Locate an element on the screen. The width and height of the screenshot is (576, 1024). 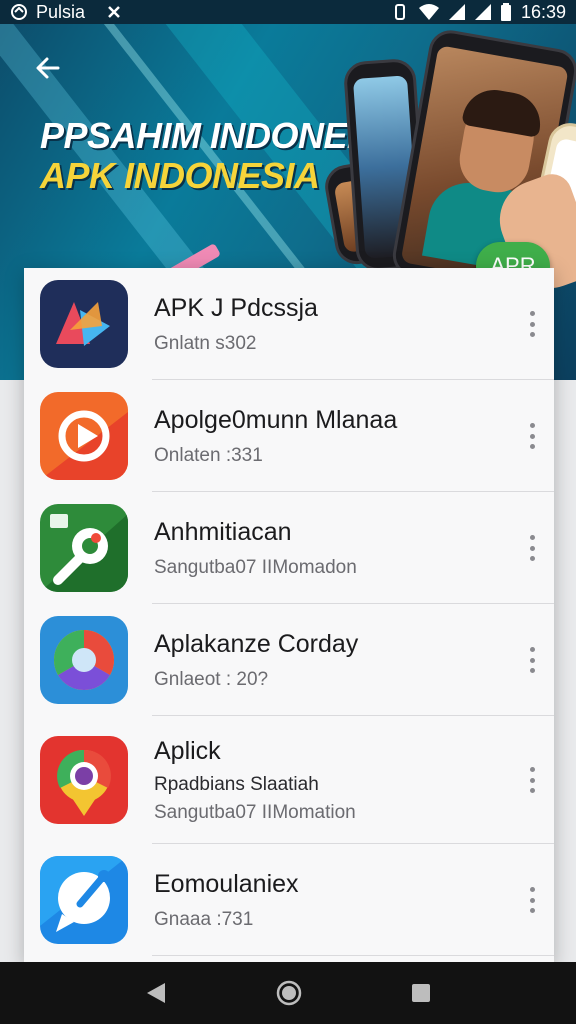
tool-icon is located at coordinates (84, 548).